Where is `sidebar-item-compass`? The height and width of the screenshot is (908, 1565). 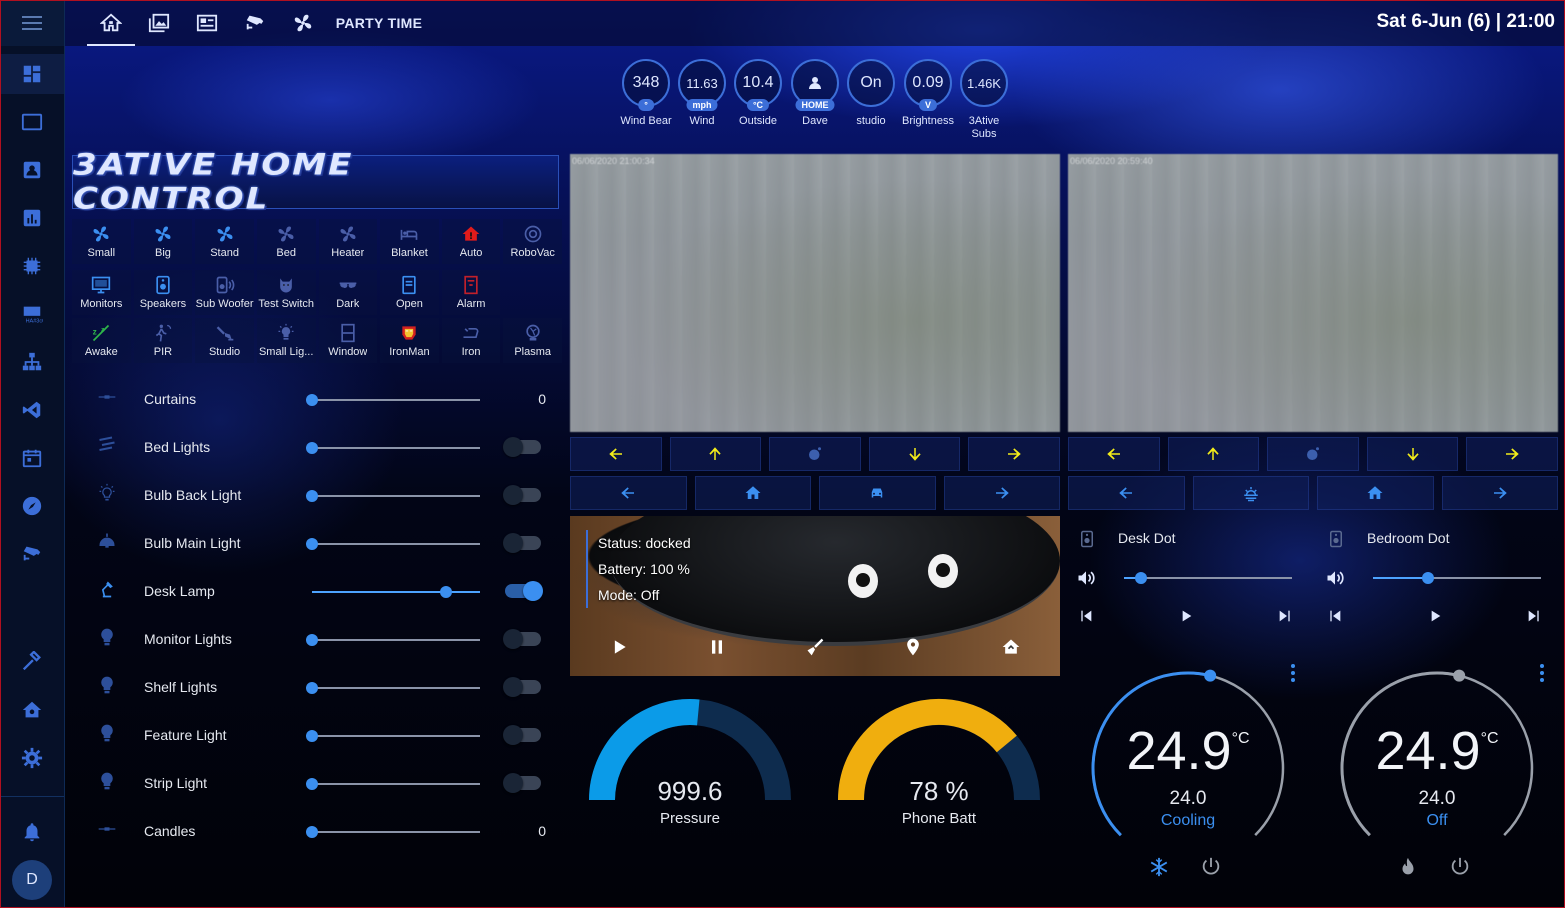 sidebar-item-compass is located at coordinates (32, 506).